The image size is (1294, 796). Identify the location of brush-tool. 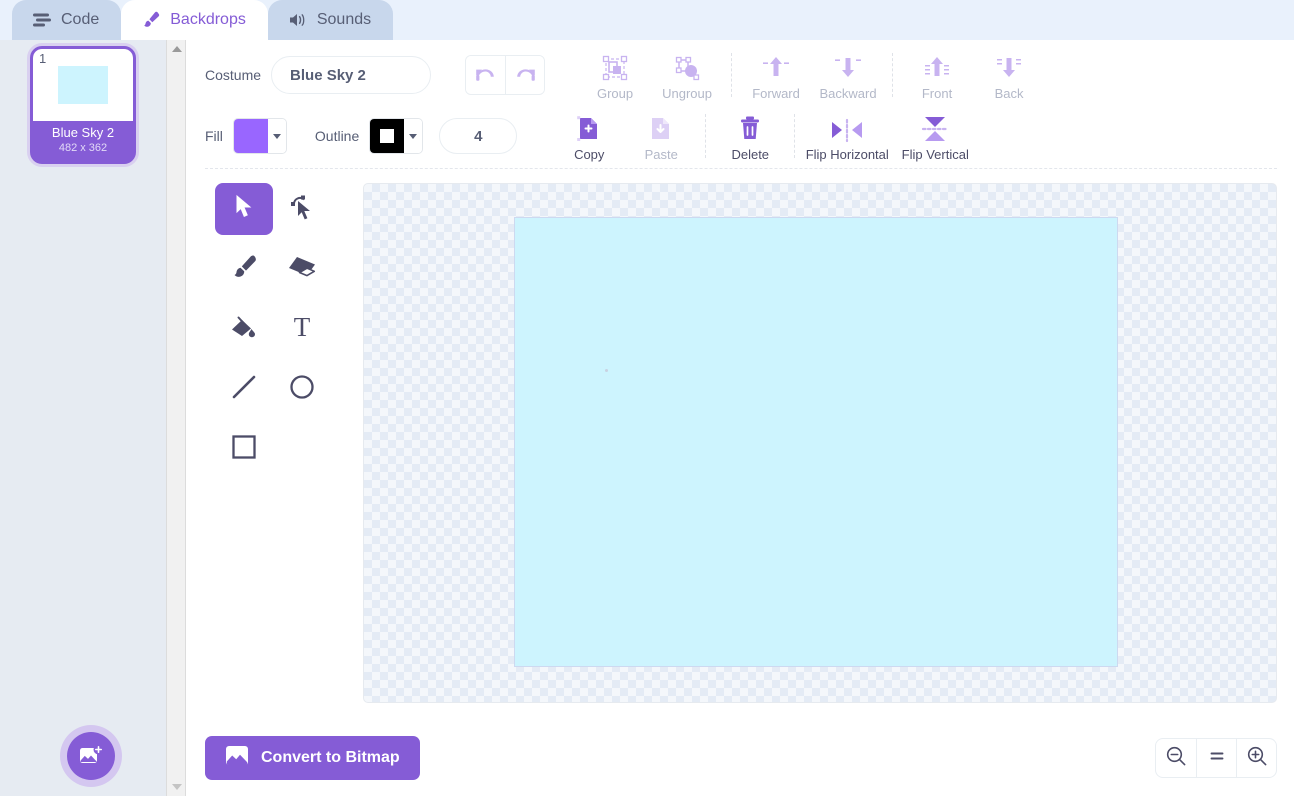
(244, 269).